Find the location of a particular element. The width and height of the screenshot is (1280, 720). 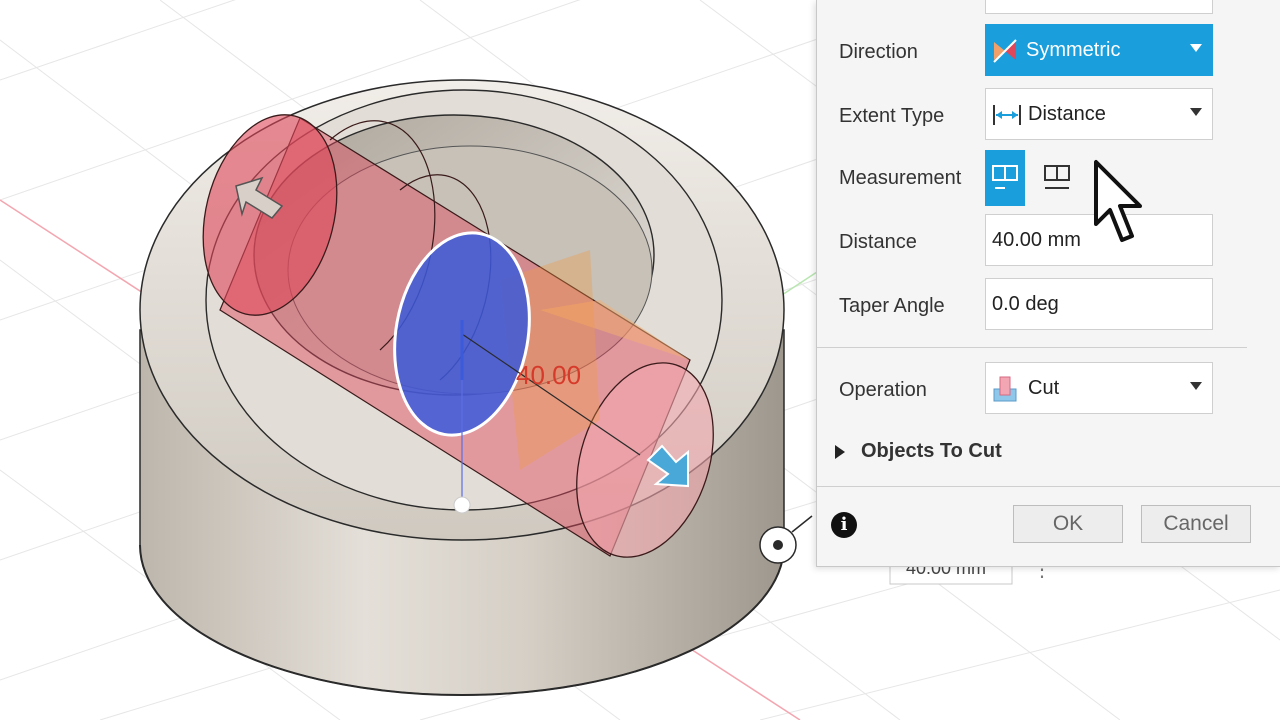

top-field is located at coordinates (1099, 7).